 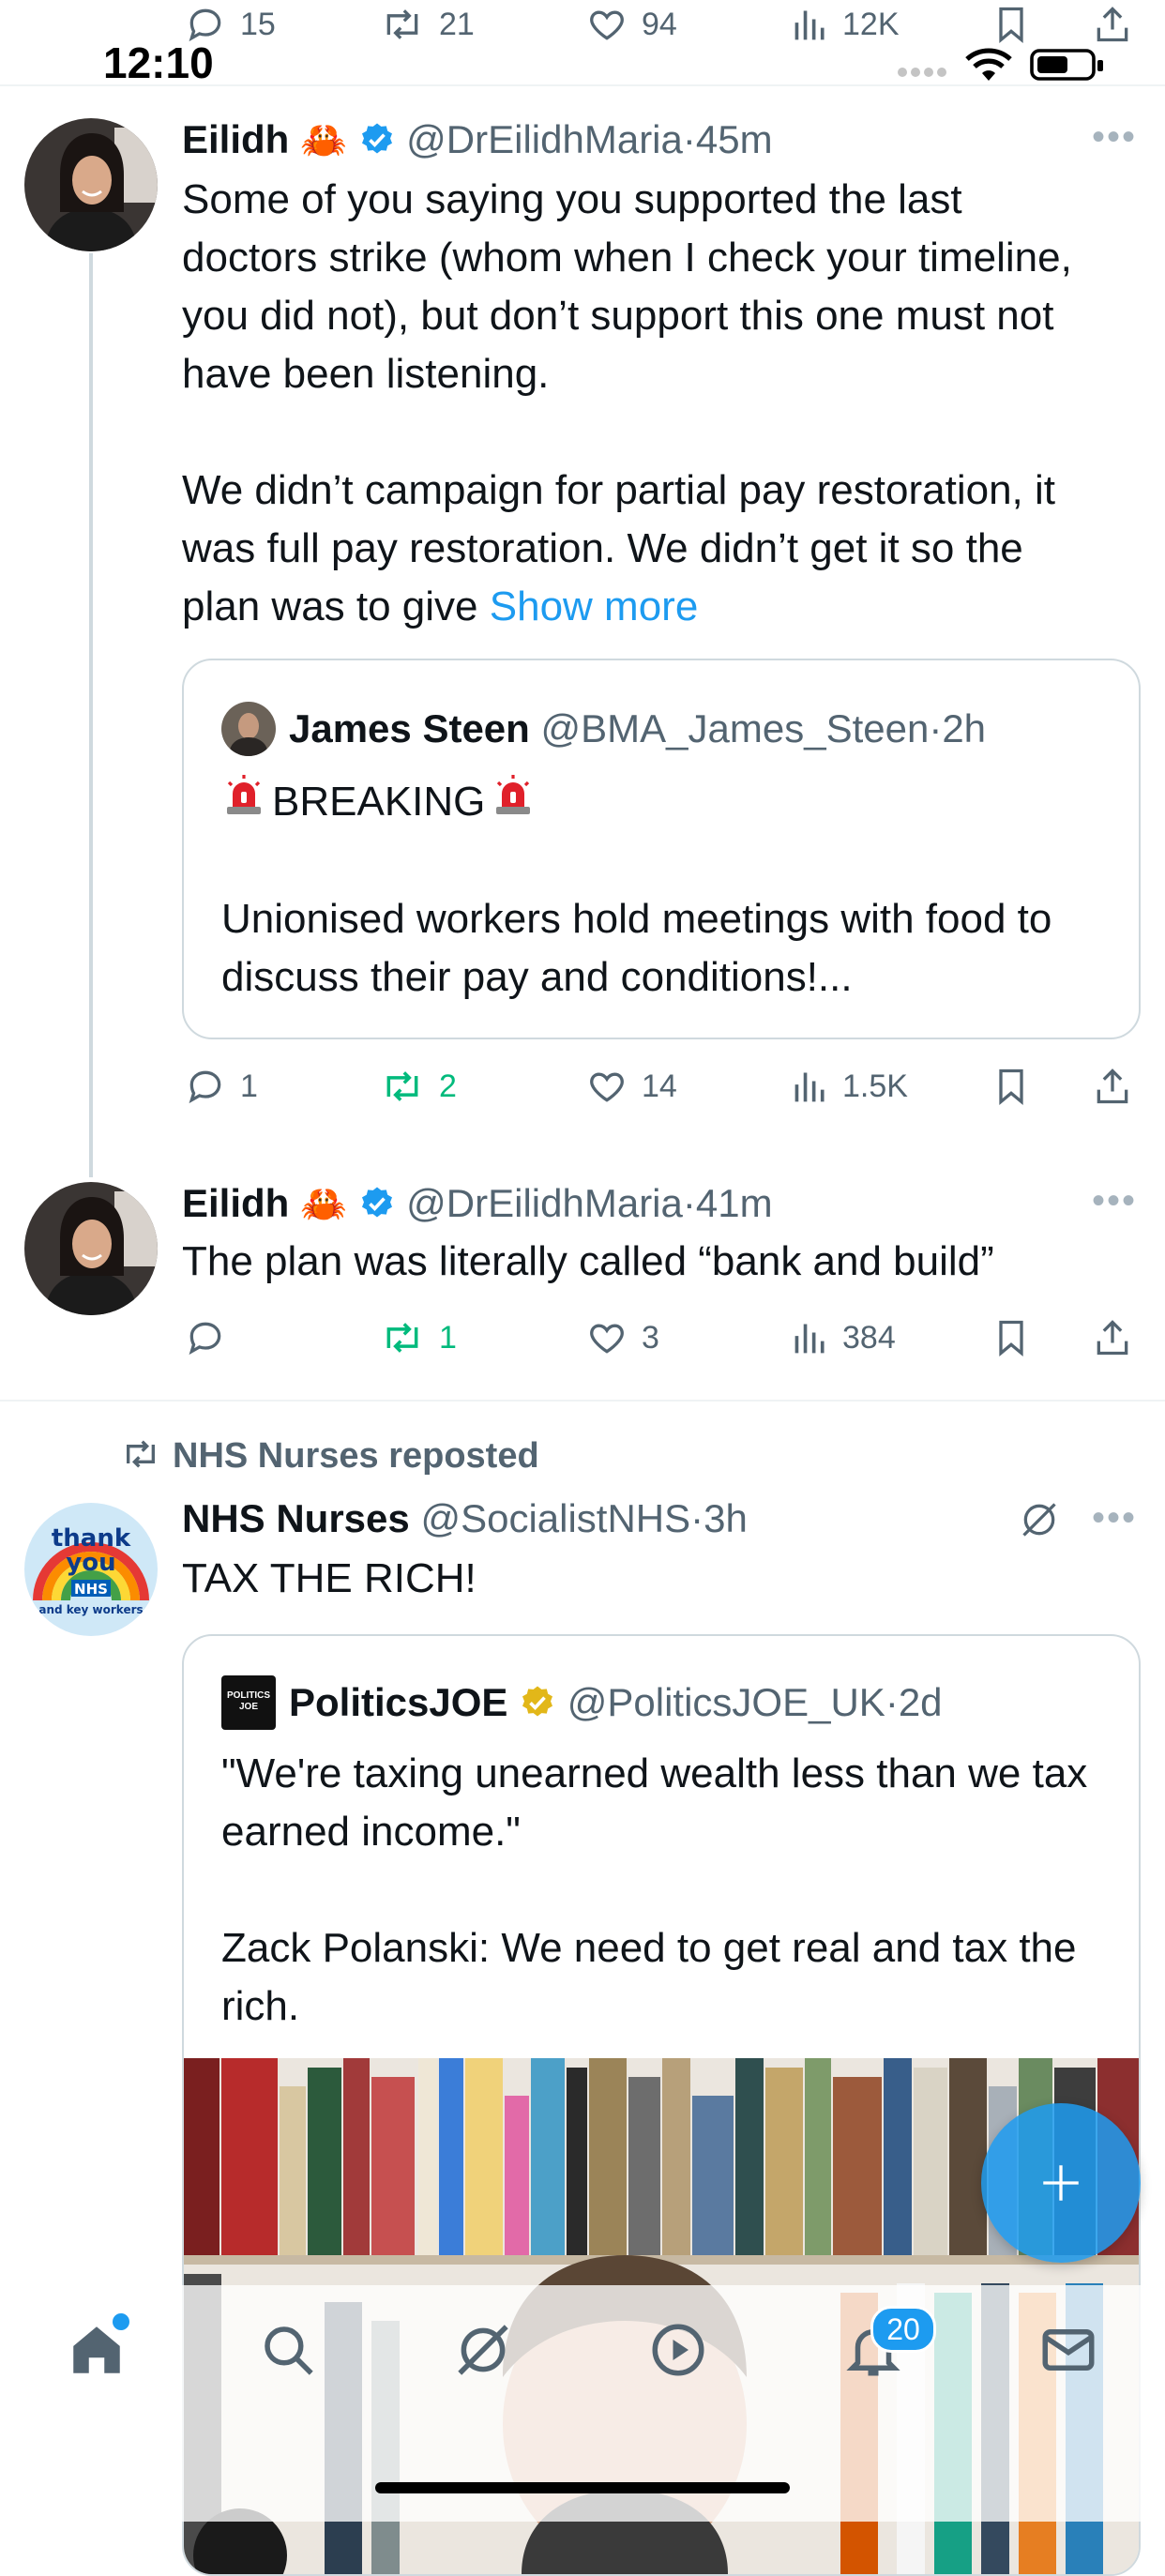 I want to click on repost-button: 1, so click(x=418, y=1337).